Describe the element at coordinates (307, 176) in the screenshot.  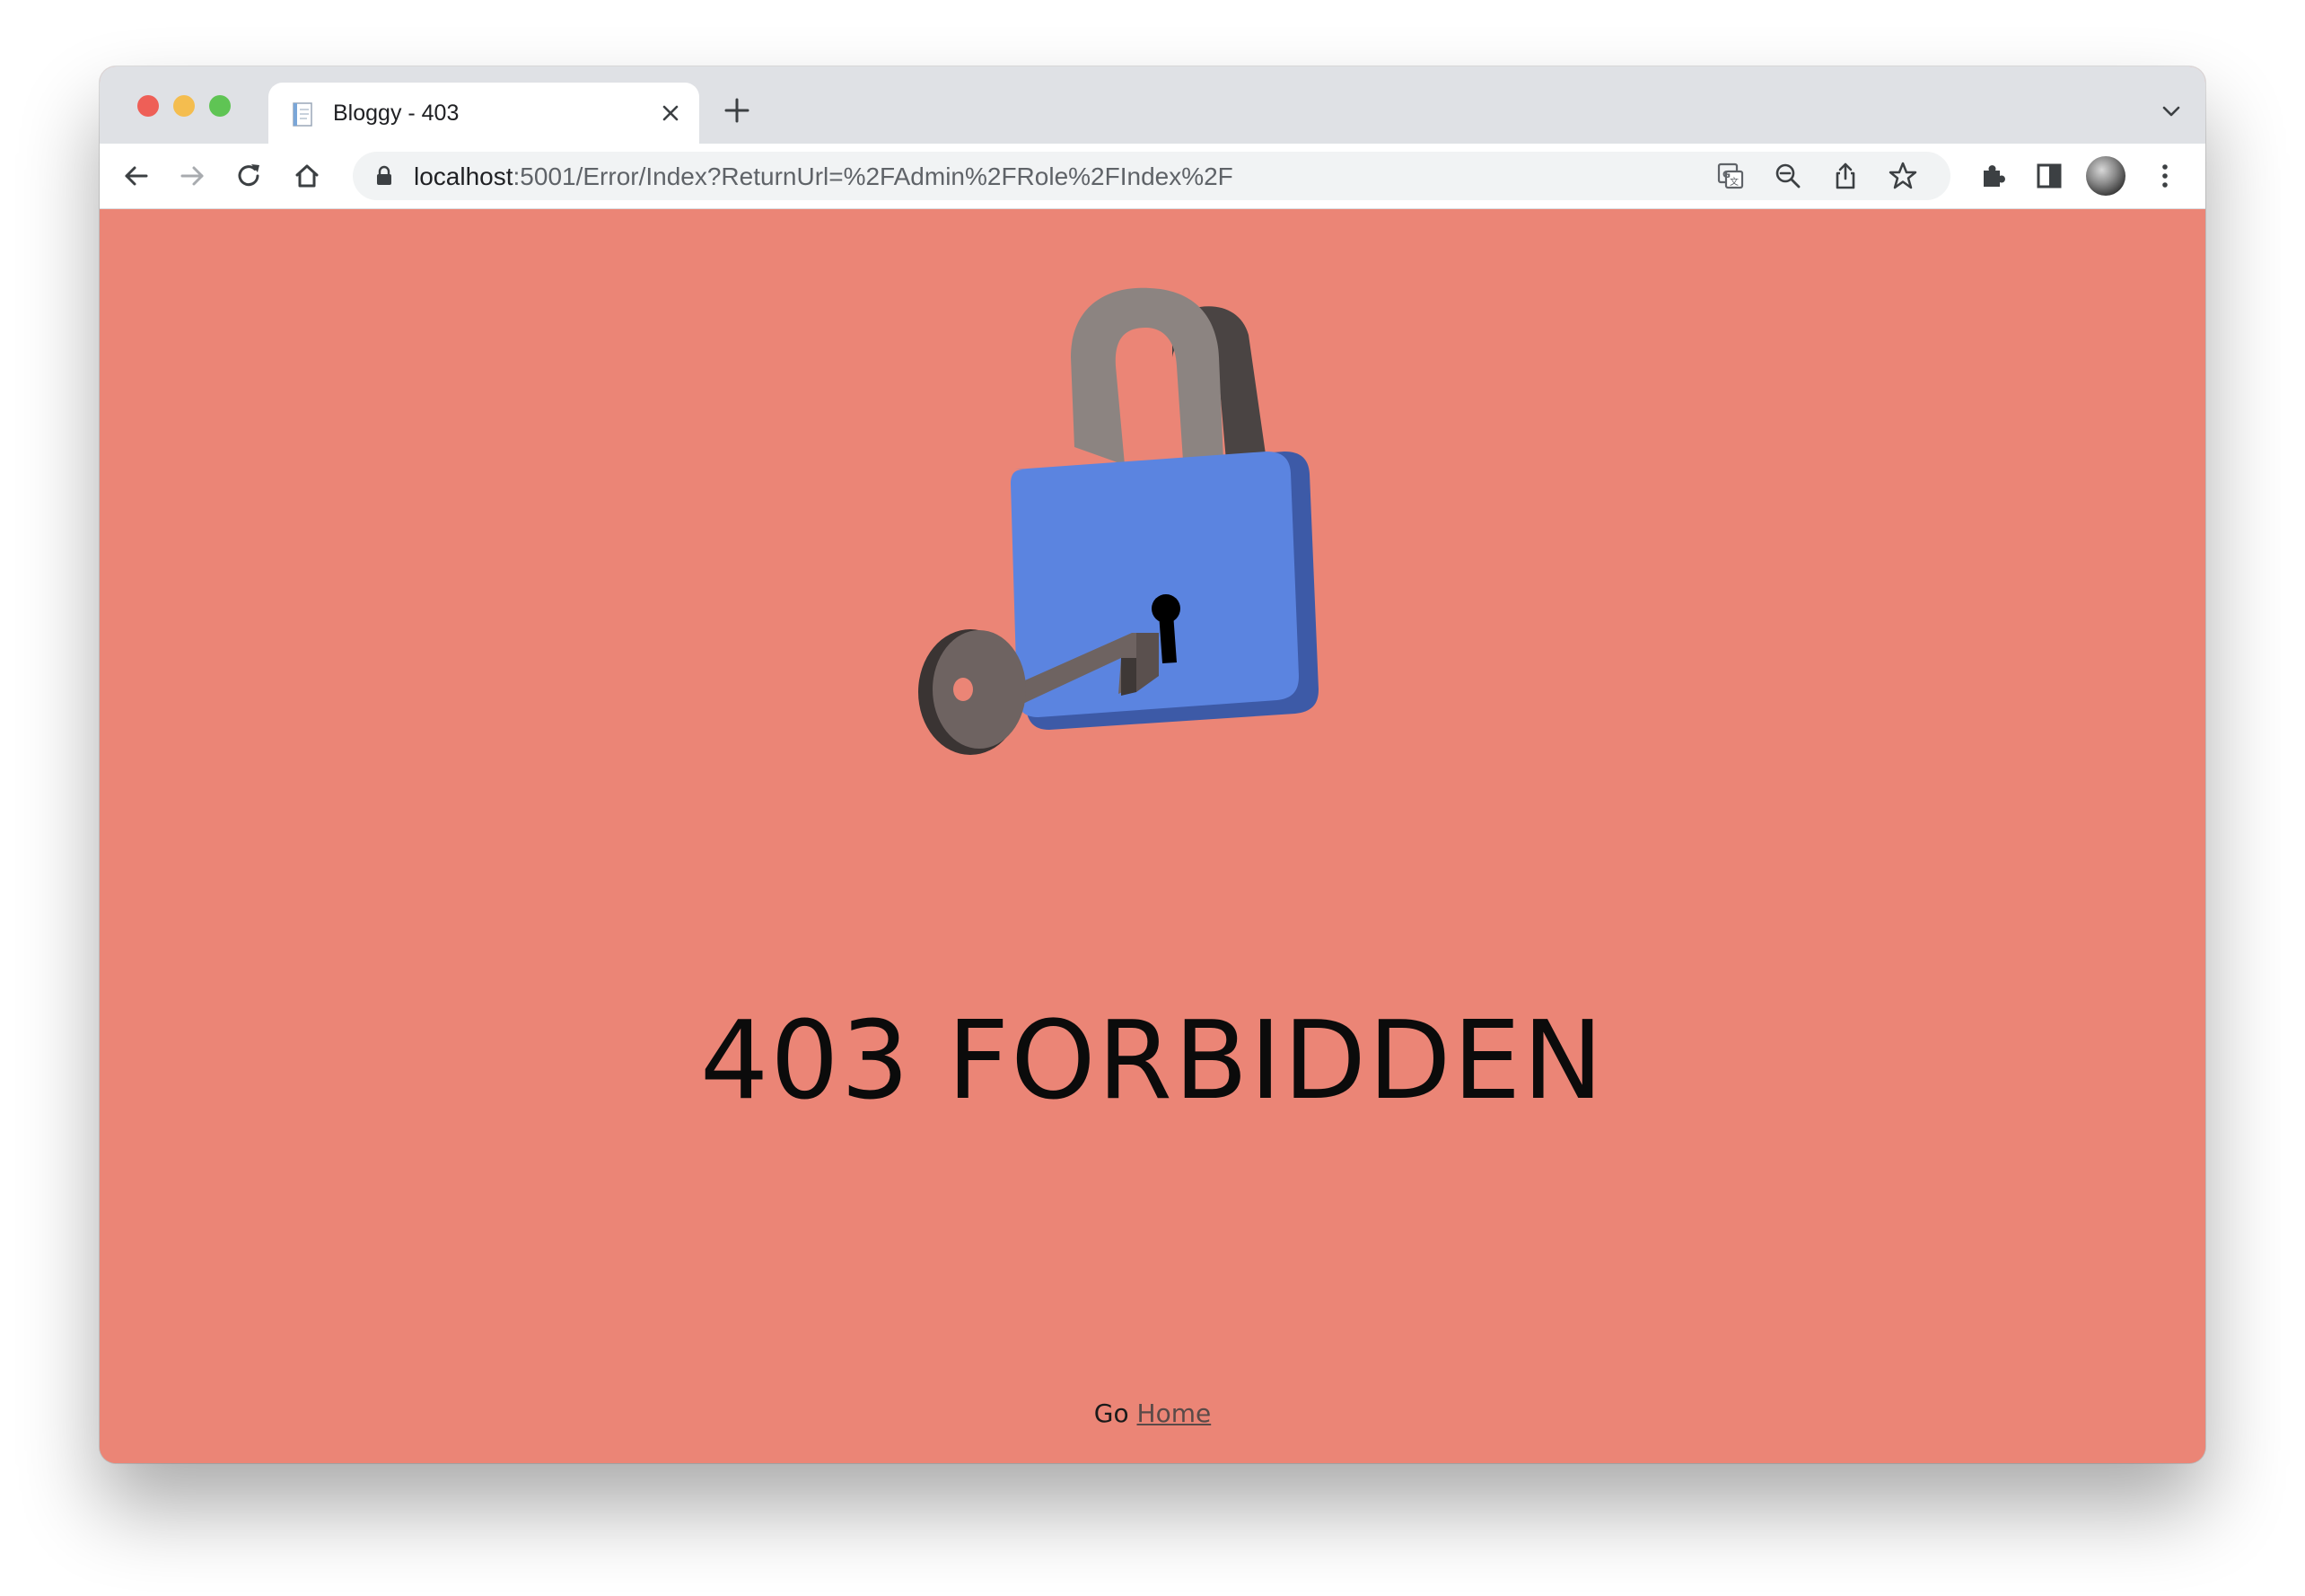
I see `home-icon` at that location.